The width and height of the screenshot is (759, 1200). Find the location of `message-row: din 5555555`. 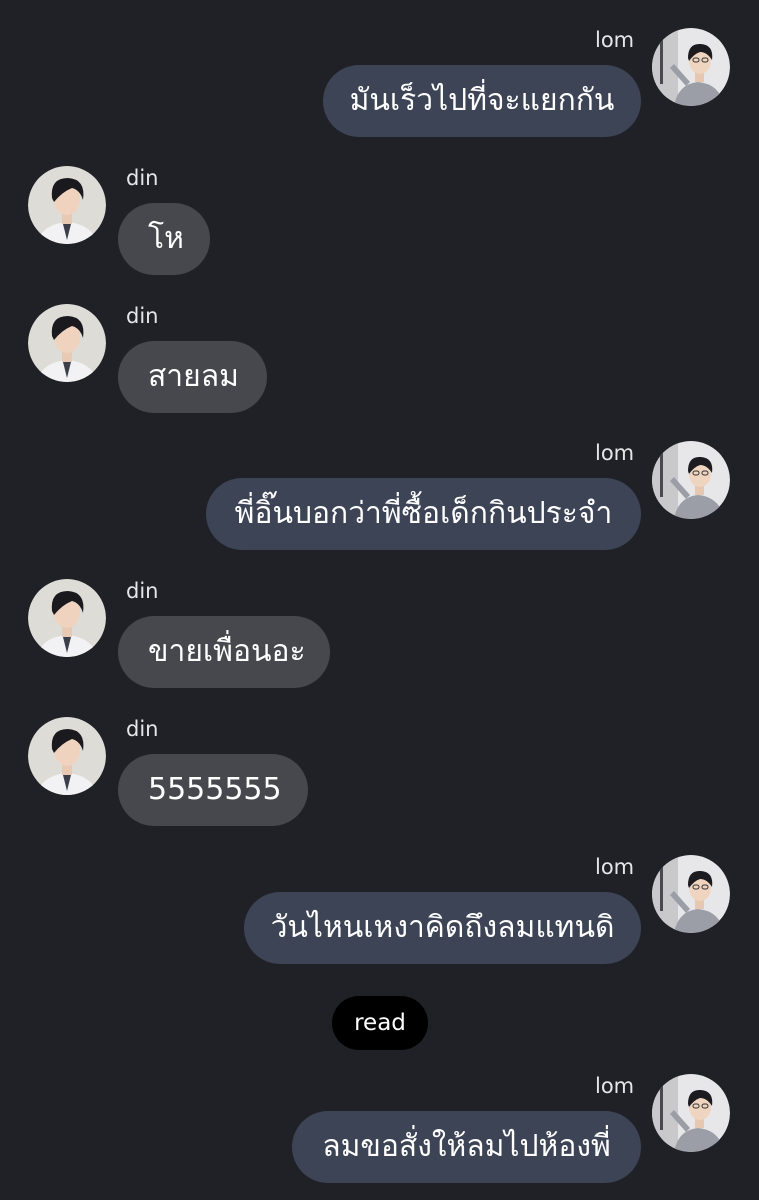

message-row: din 5555555 is located at coordinates (379, 772).